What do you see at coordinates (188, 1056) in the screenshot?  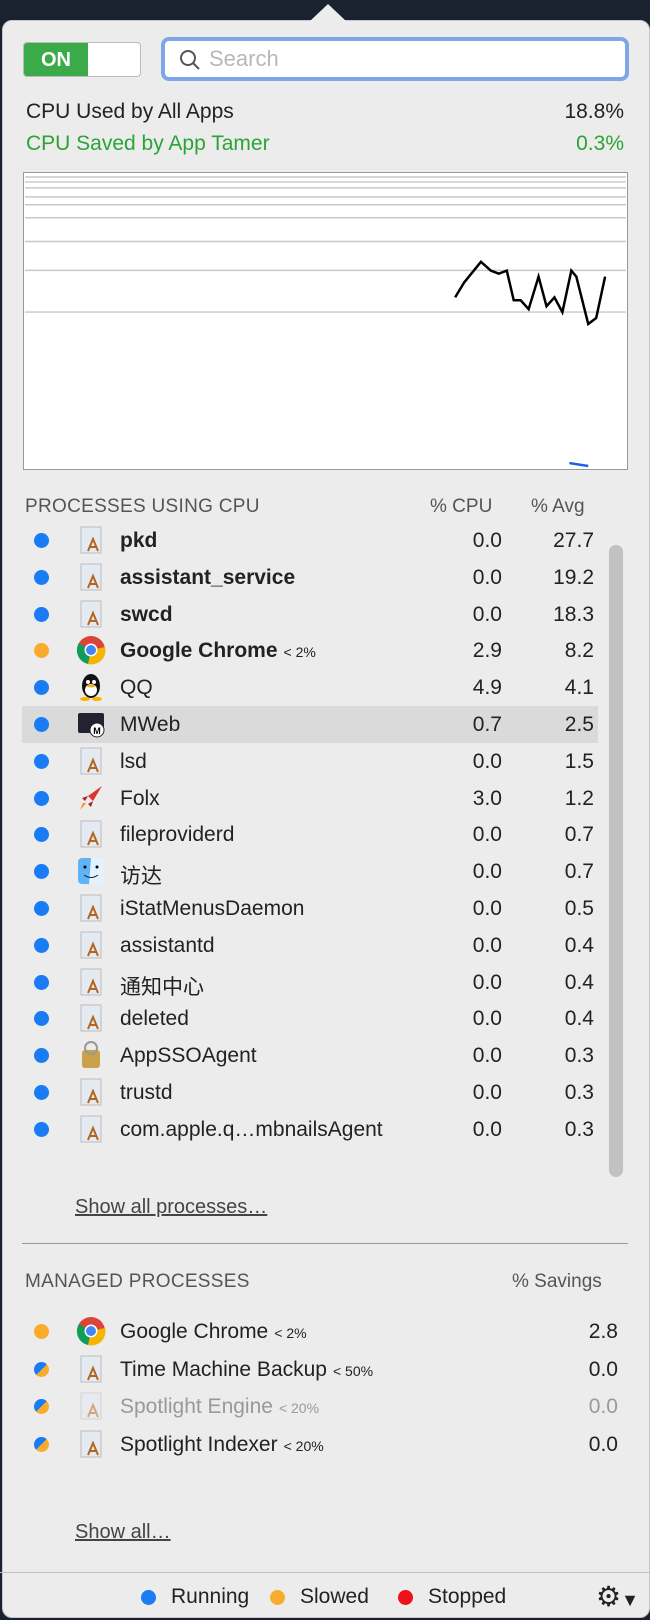 I see `process-name: AppSSOAgent` at bounding box center [188, 1056].